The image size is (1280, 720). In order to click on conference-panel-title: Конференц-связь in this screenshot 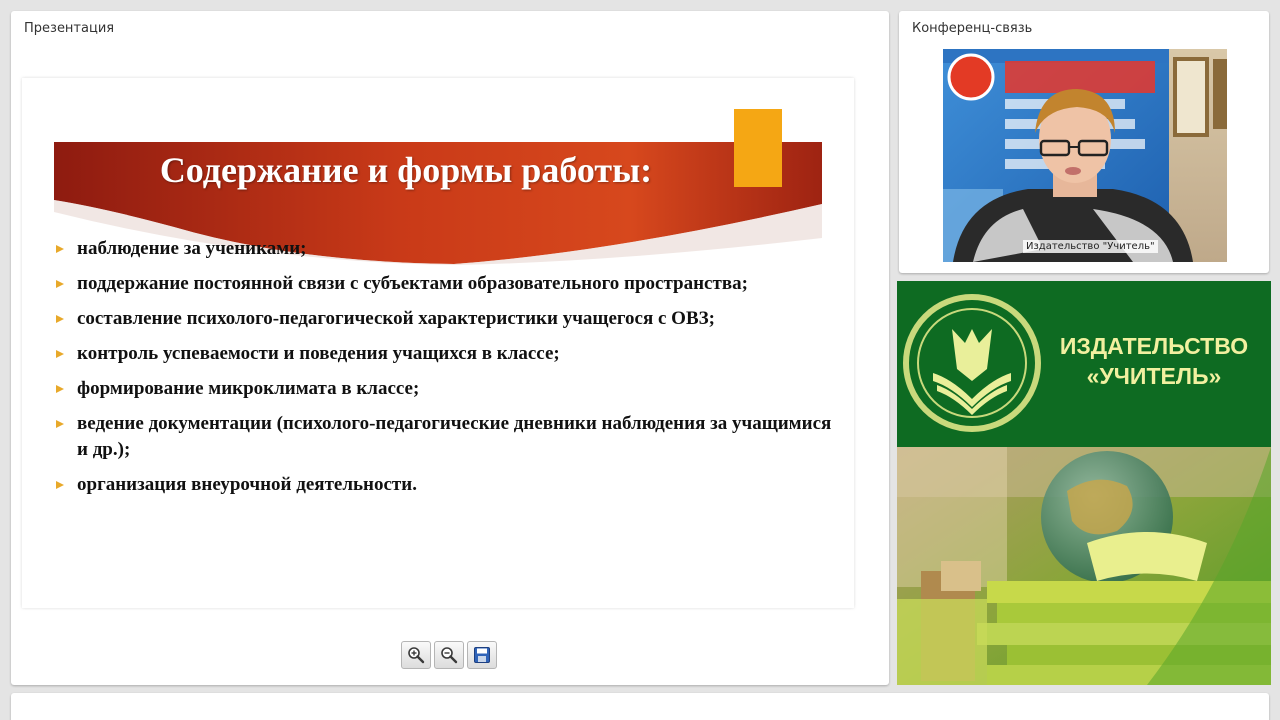, I will do `click(972, 28)`.